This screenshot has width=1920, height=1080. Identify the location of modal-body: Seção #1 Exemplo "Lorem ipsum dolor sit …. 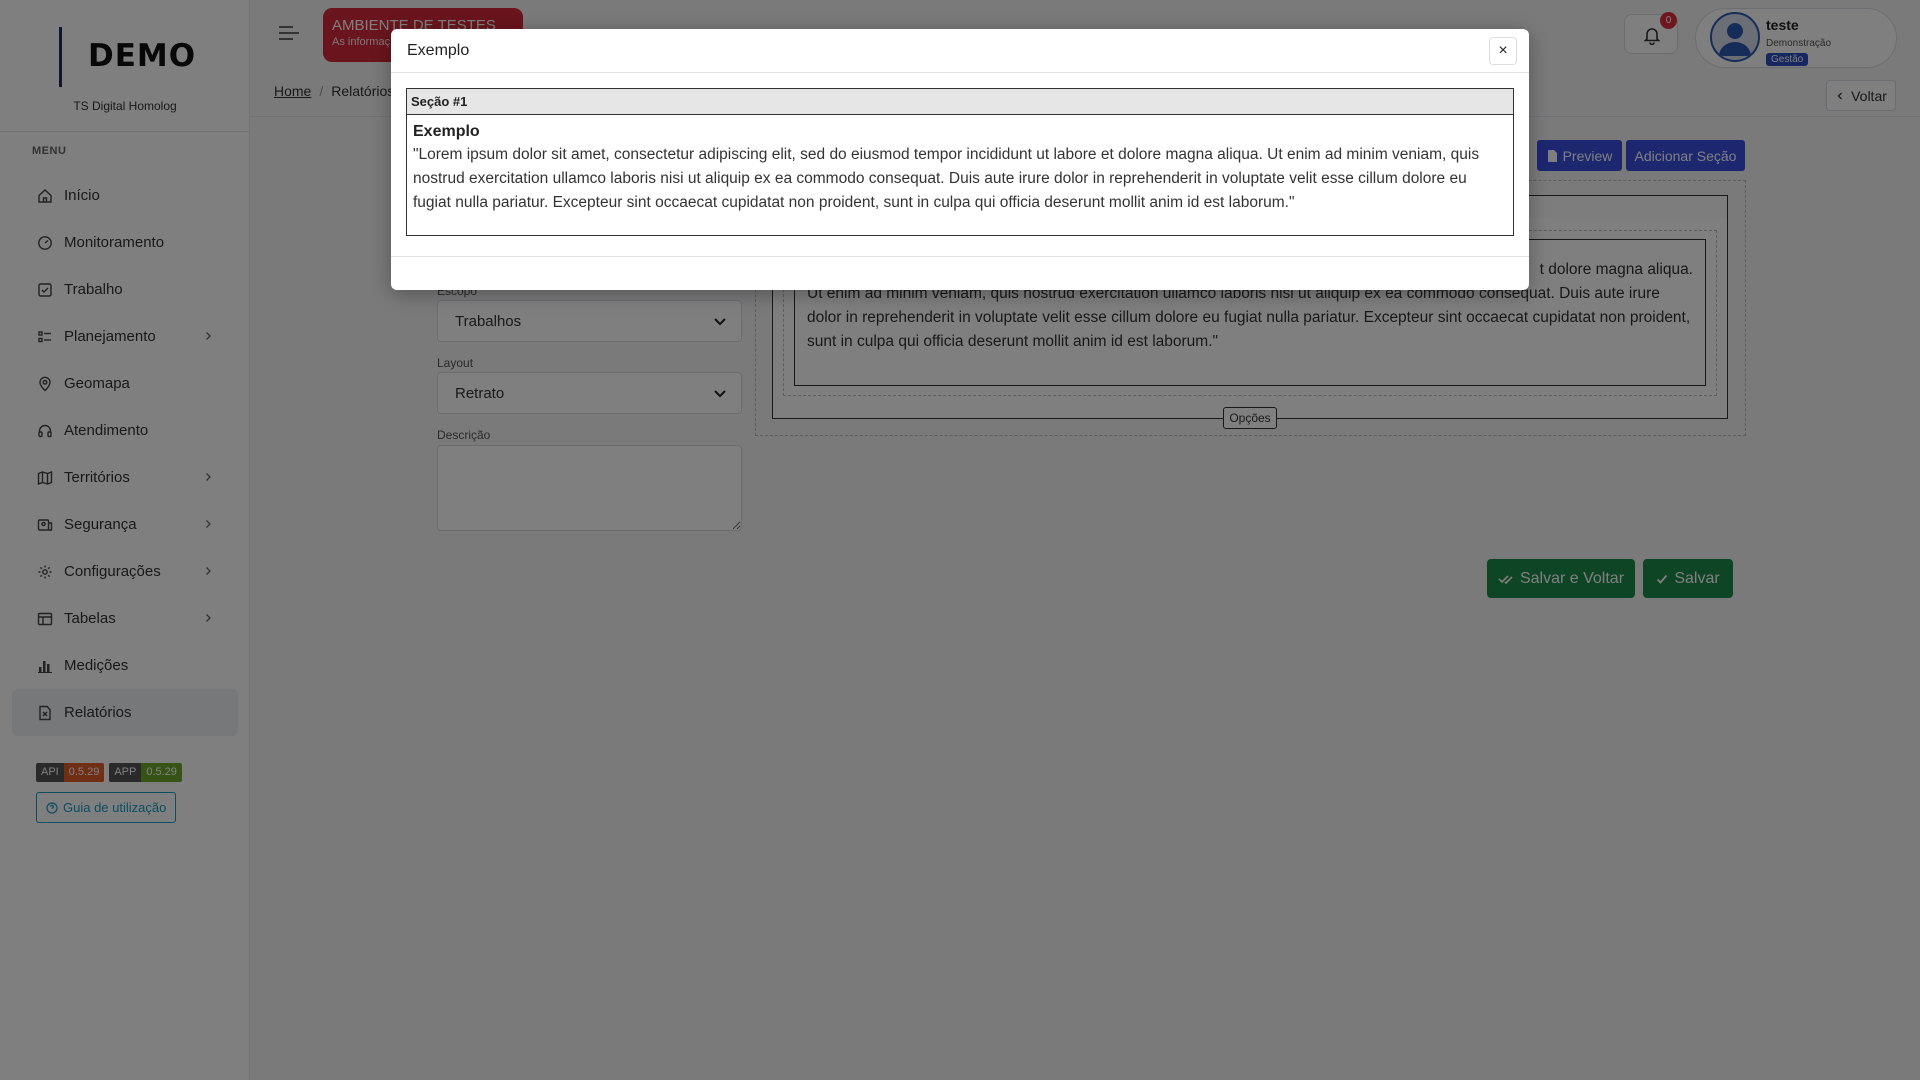
(960, 162).